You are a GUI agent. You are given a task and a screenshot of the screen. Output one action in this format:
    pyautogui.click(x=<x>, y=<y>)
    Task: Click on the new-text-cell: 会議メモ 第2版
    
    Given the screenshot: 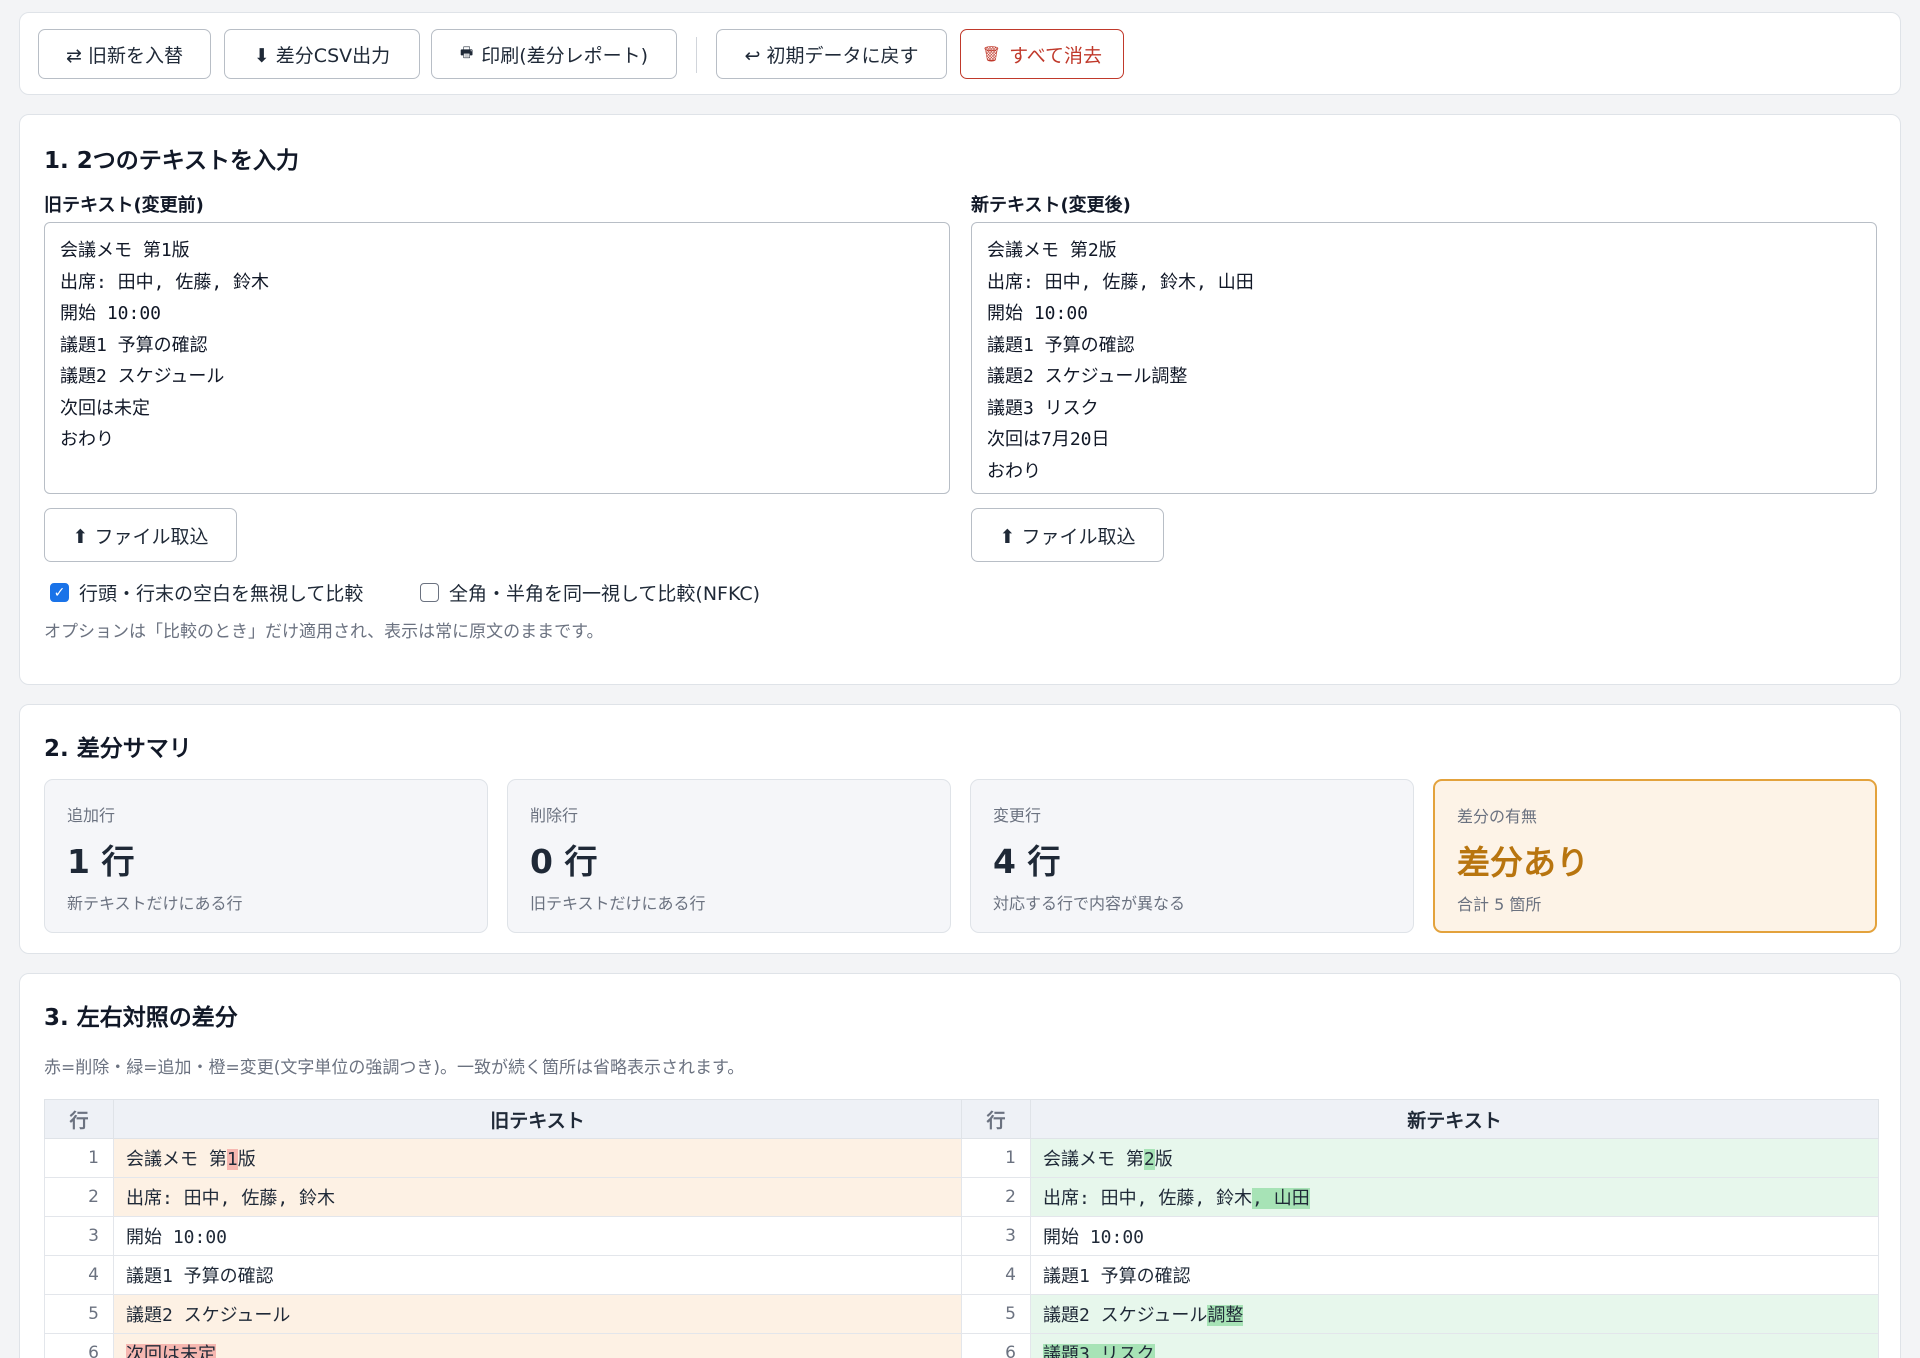 What is the action you would take?
    pyautogui.click(x=1454, y=1158)
    